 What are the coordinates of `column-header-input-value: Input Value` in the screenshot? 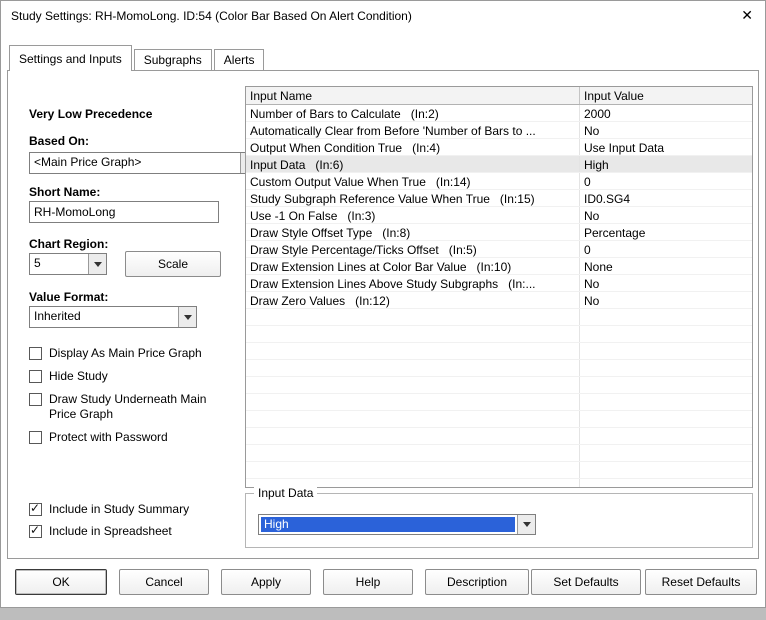 It's located at (614, 96).